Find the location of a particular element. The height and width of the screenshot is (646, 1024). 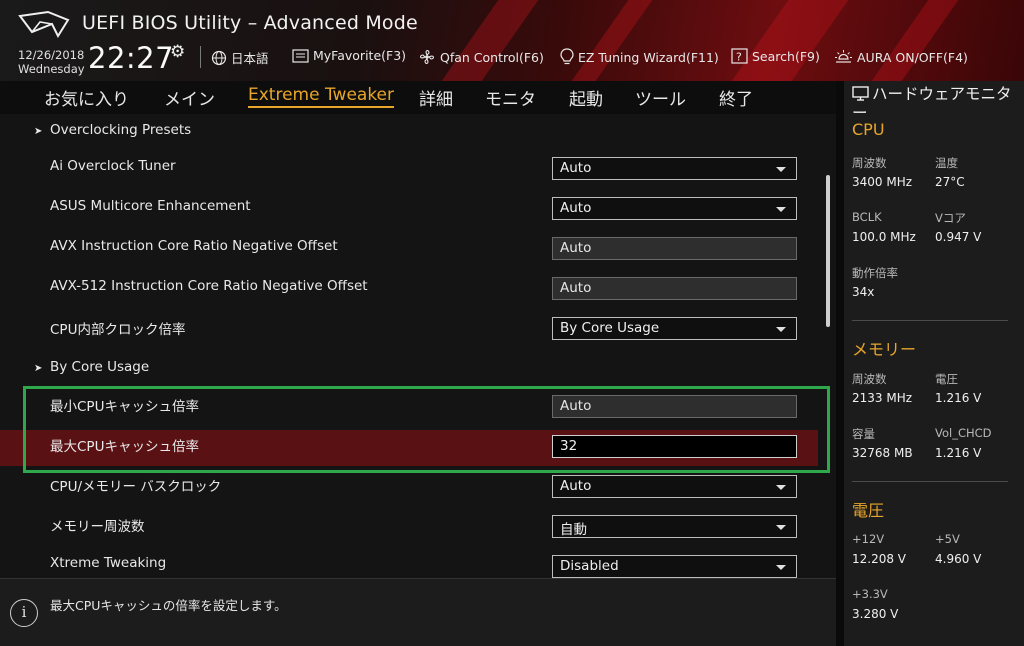

memory-vol-chcd-label: Vol_CHCD is located at coordinates (963, 433).